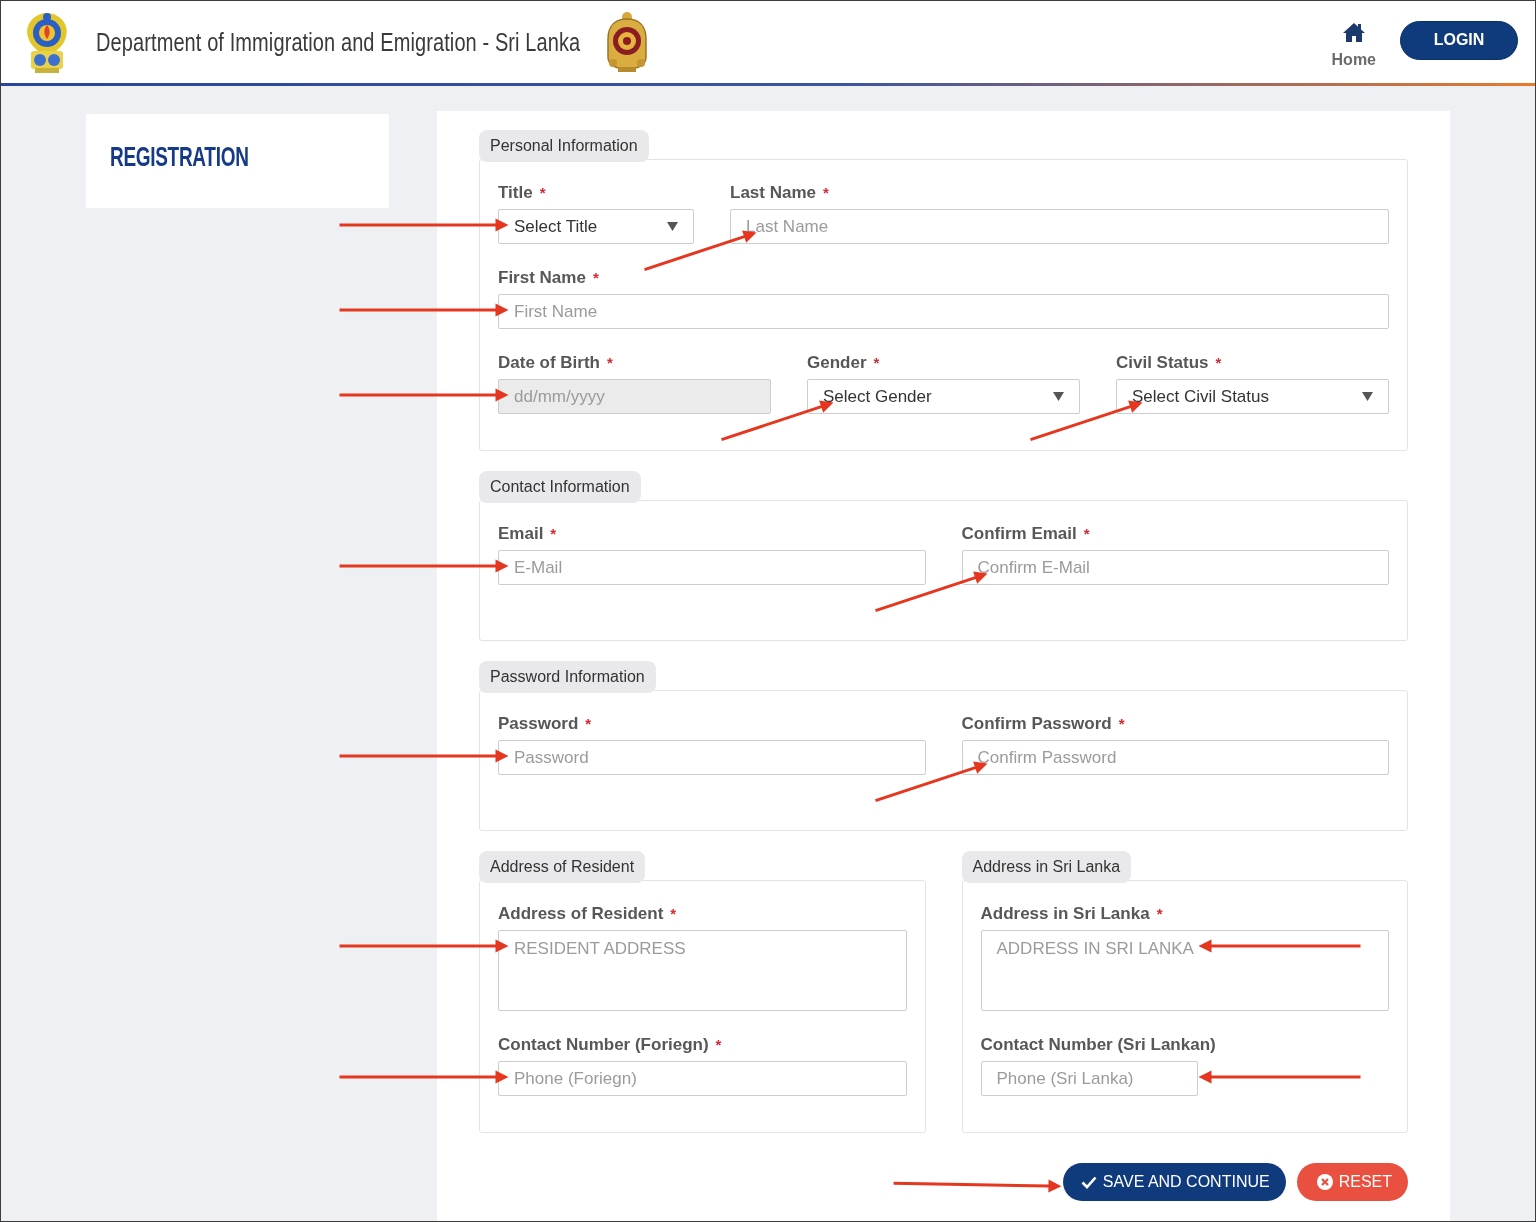 The image size is (1536, 1222). What do you see at coordinates (1353, 32) in the screenshot?
I see `home-icon` at bounding box center [1353, 32].